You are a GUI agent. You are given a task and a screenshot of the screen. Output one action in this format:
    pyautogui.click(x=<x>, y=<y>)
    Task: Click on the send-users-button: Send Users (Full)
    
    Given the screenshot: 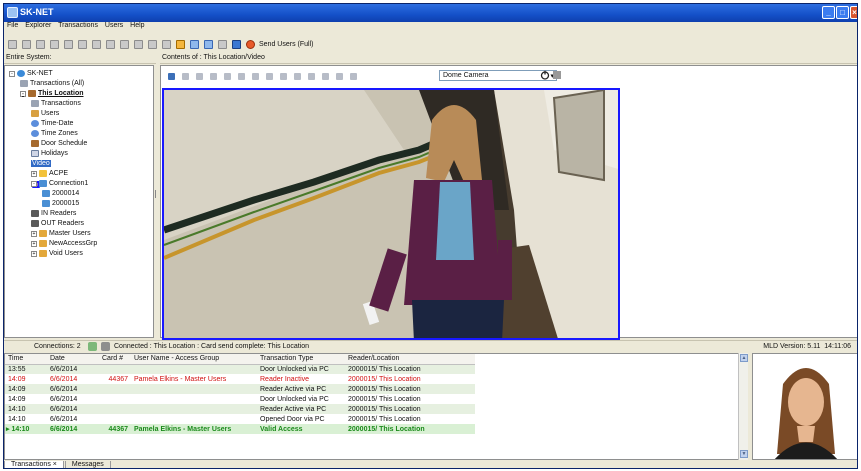 What is the action you would take?
    pyautogui.click(x=286, y=44)
    